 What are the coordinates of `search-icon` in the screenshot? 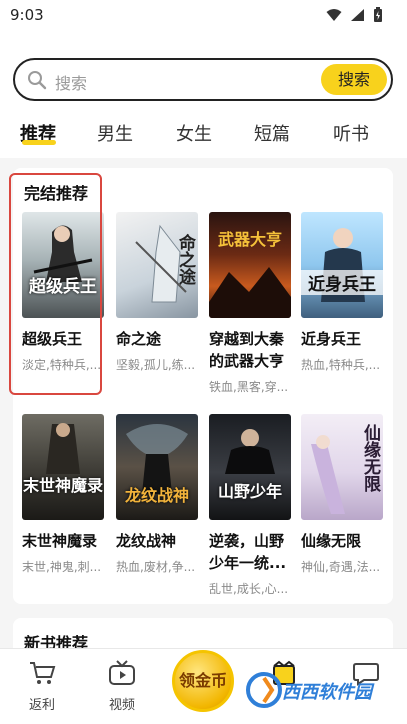 It's located at (37, 80).